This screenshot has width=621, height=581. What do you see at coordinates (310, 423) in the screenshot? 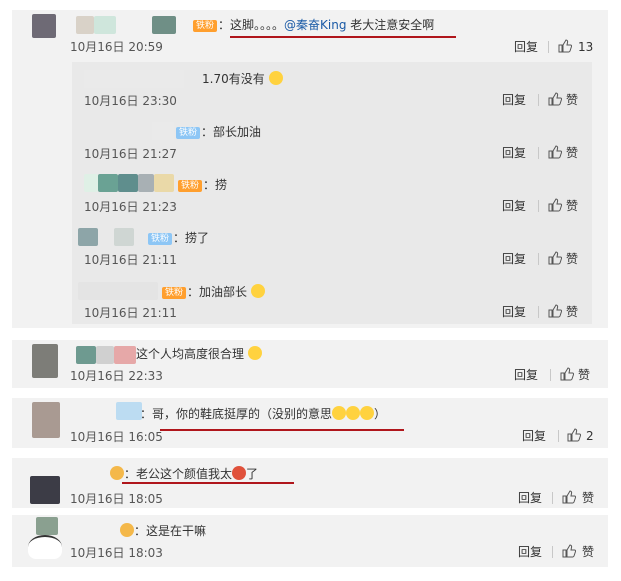
I see `comment-card-3: ：哥，你的鞋底挺厚的（没别的意思） 10月16日 16:05 回复 2` at bounding box center [310, 423].